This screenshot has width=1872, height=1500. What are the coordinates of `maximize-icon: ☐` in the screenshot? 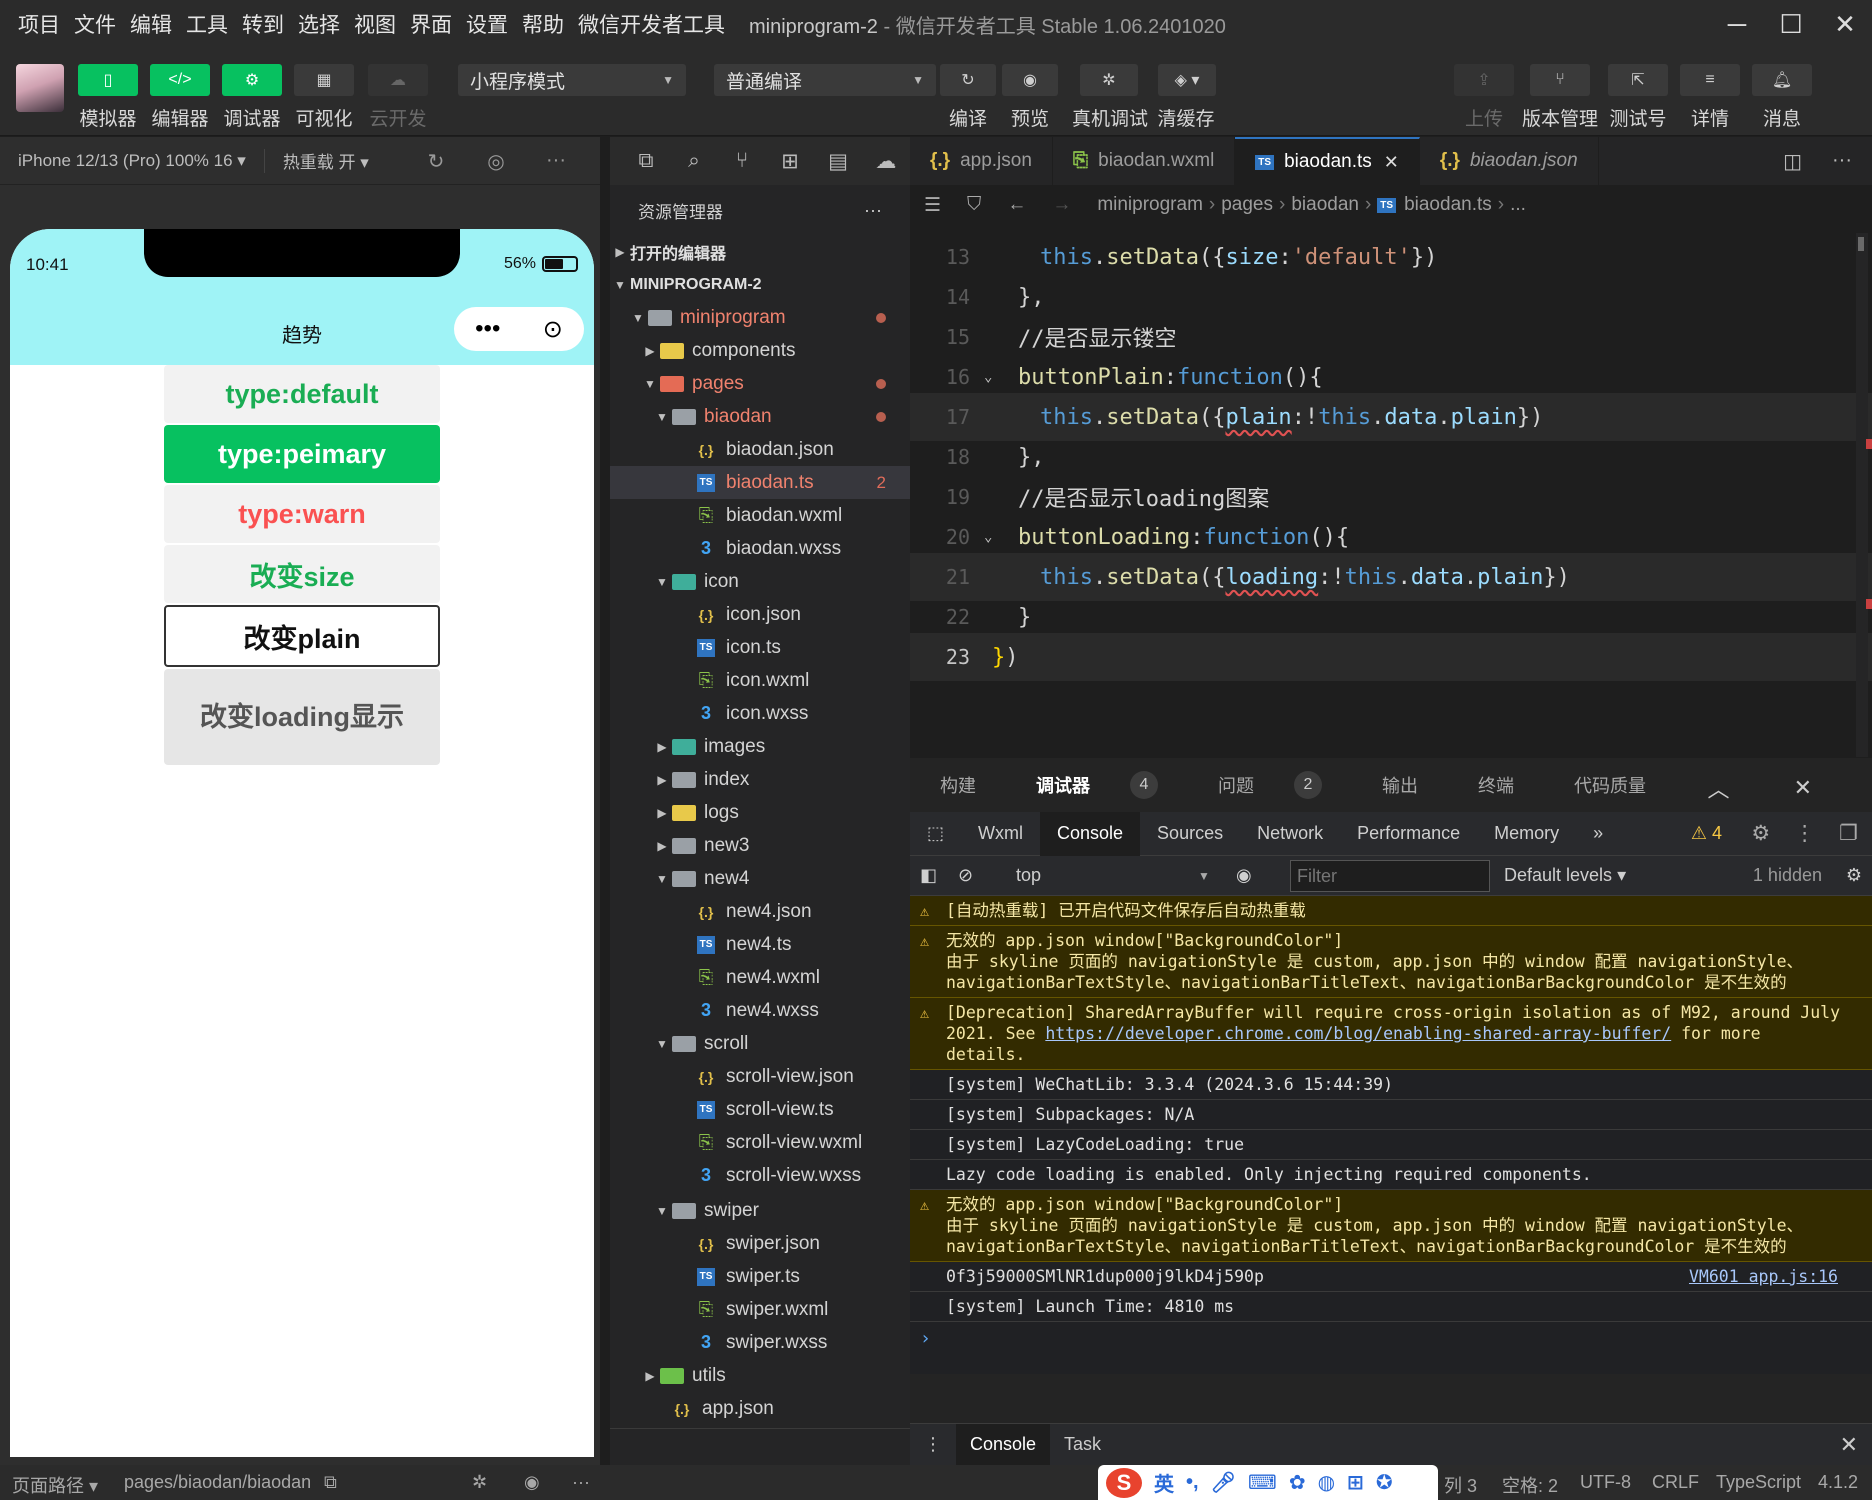 It's located at (1791, 24).